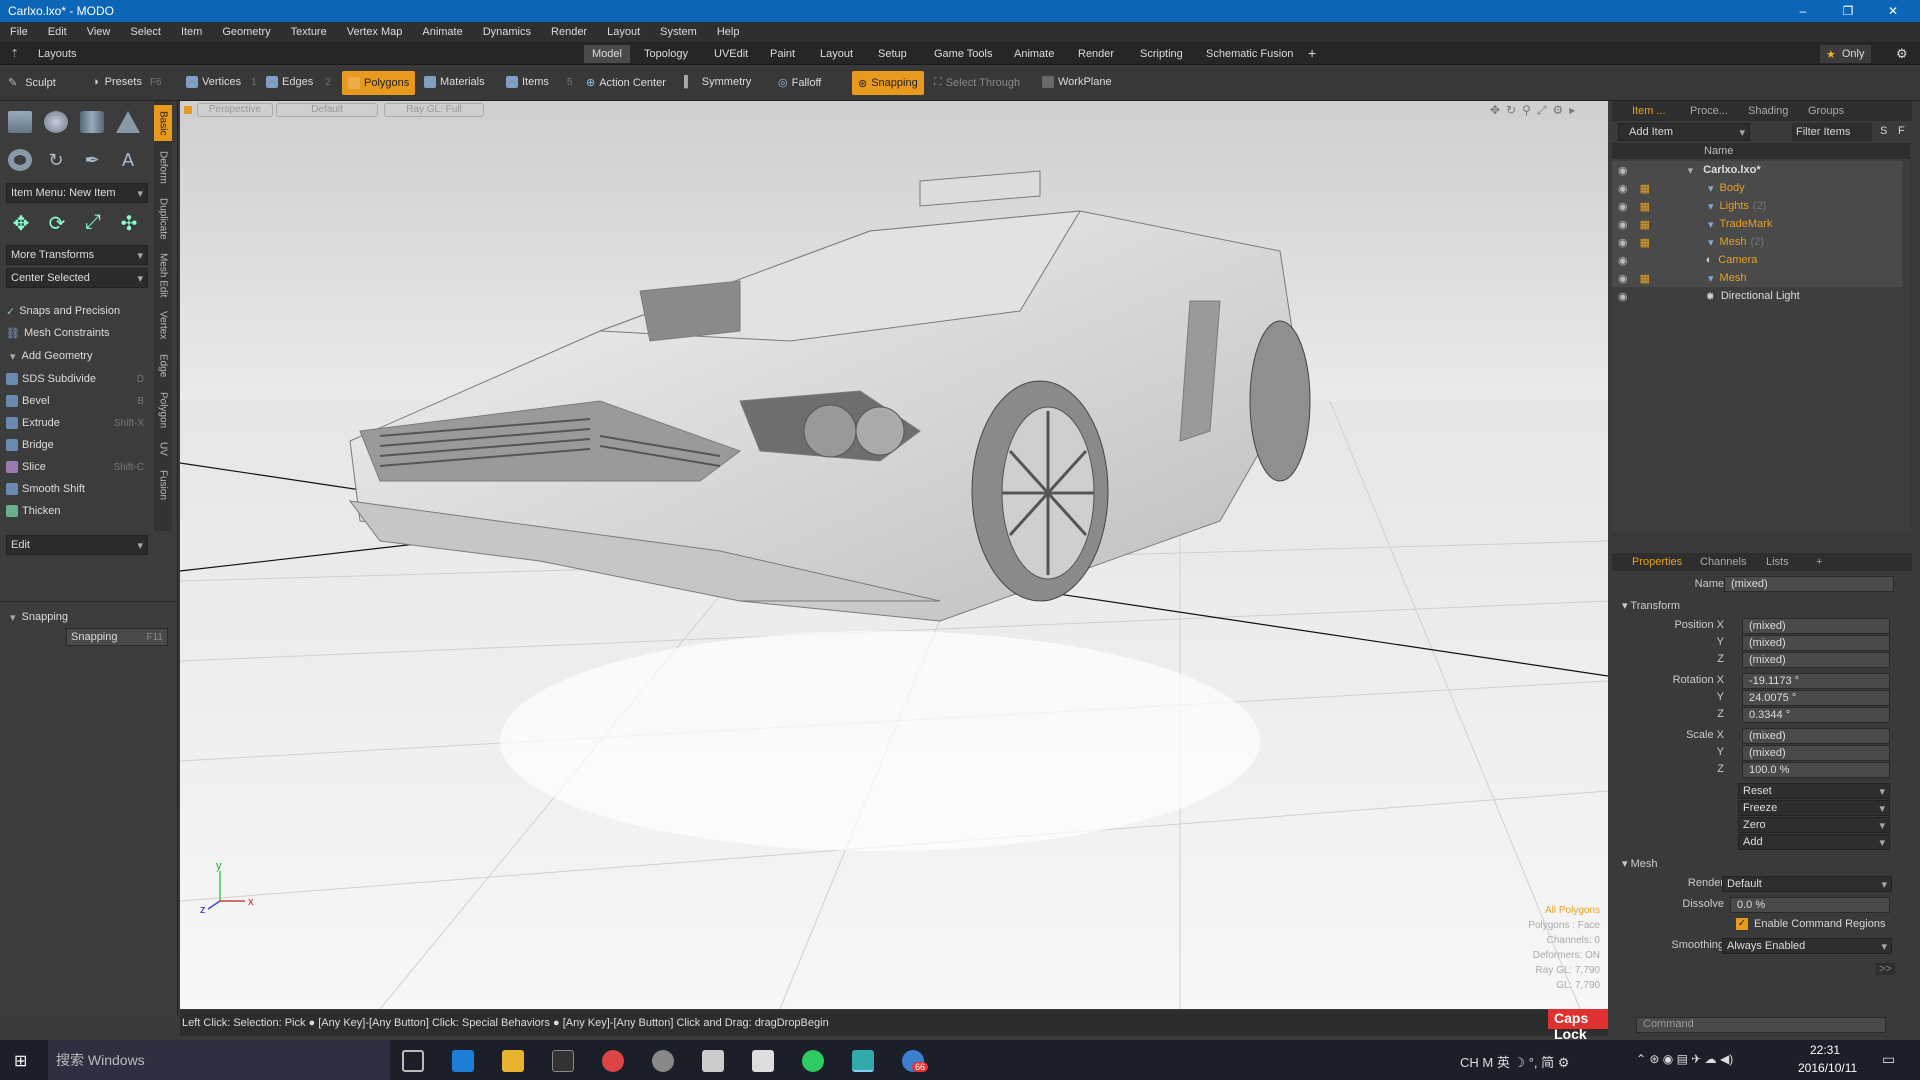  I want to click on menu-select: Select, so click(145, 32).